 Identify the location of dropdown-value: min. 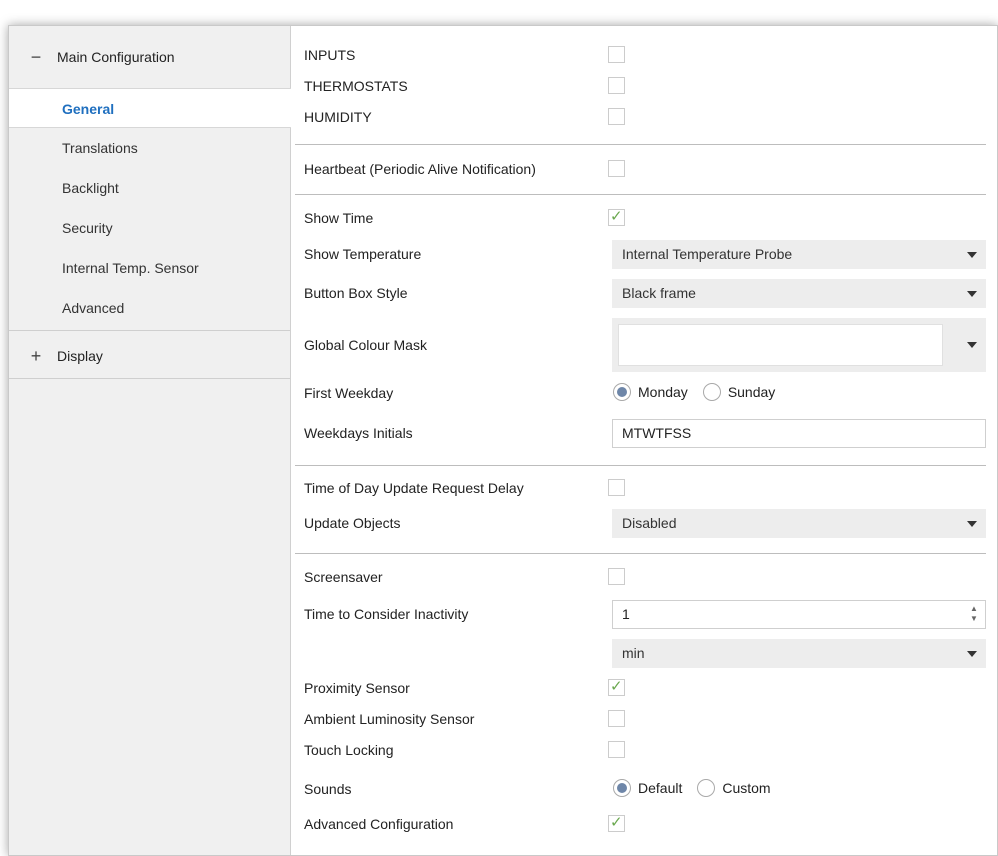
(633, 653).